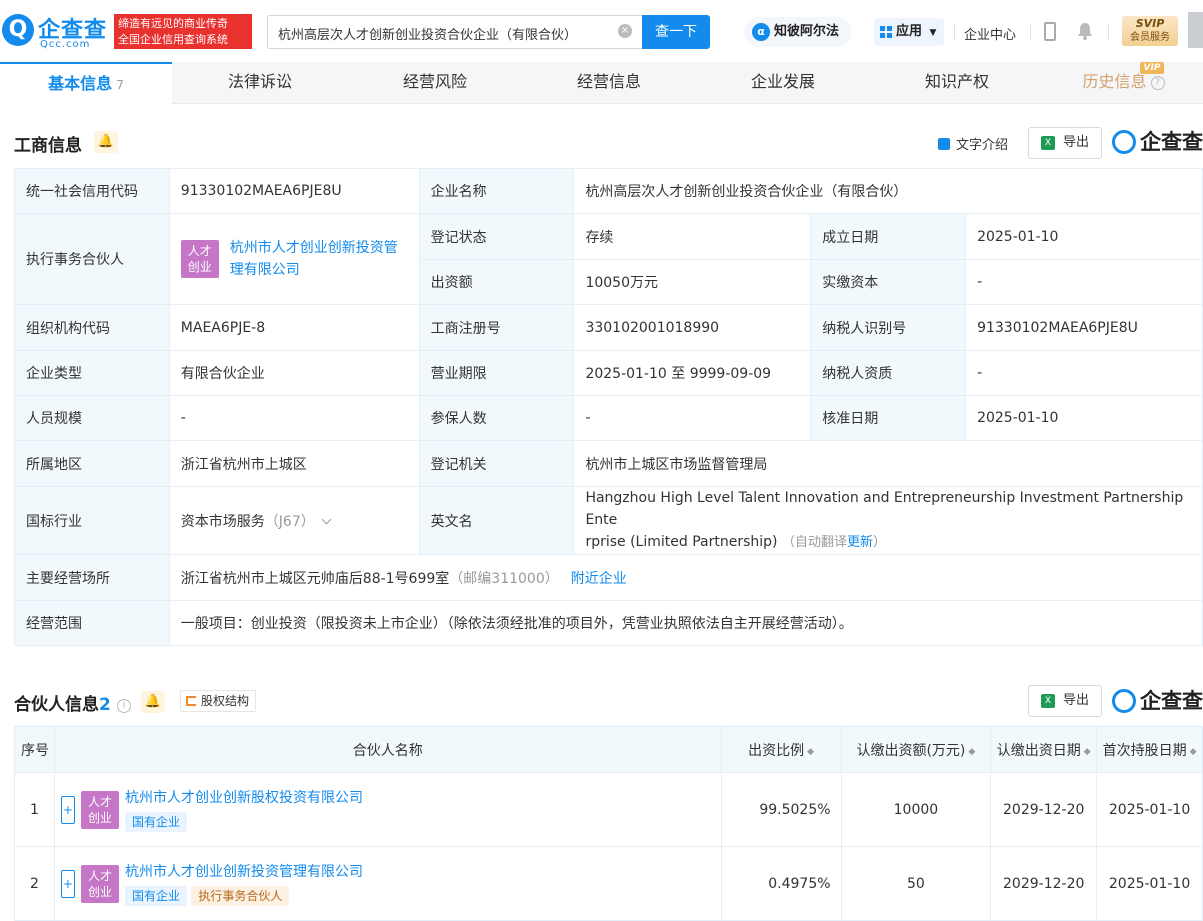 The height and width of the screenshot is (921, 1203). What do you see at coordinates (92, 418) in the screenshot?
I see `field-label: 人员规模` at bounding box center [92, 418].